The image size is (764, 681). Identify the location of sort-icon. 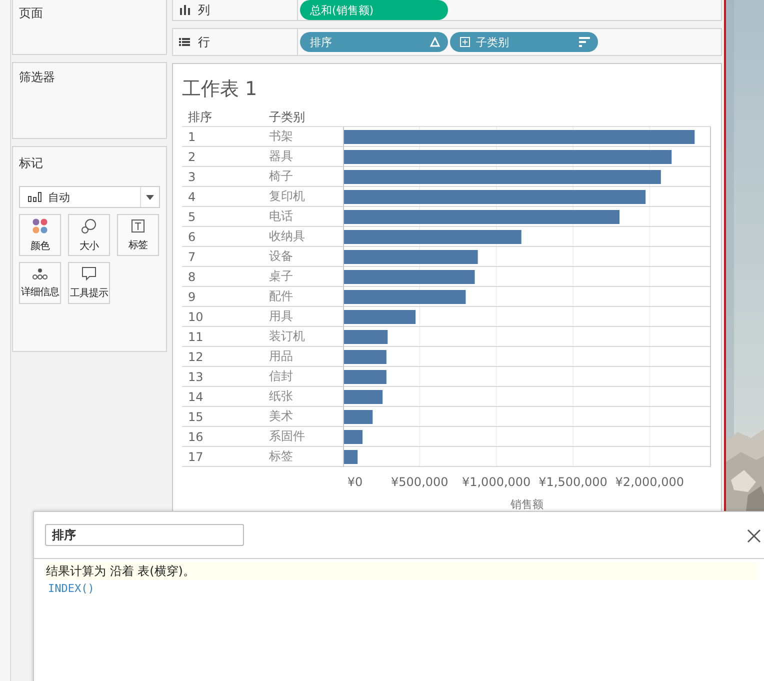
(584, 42).